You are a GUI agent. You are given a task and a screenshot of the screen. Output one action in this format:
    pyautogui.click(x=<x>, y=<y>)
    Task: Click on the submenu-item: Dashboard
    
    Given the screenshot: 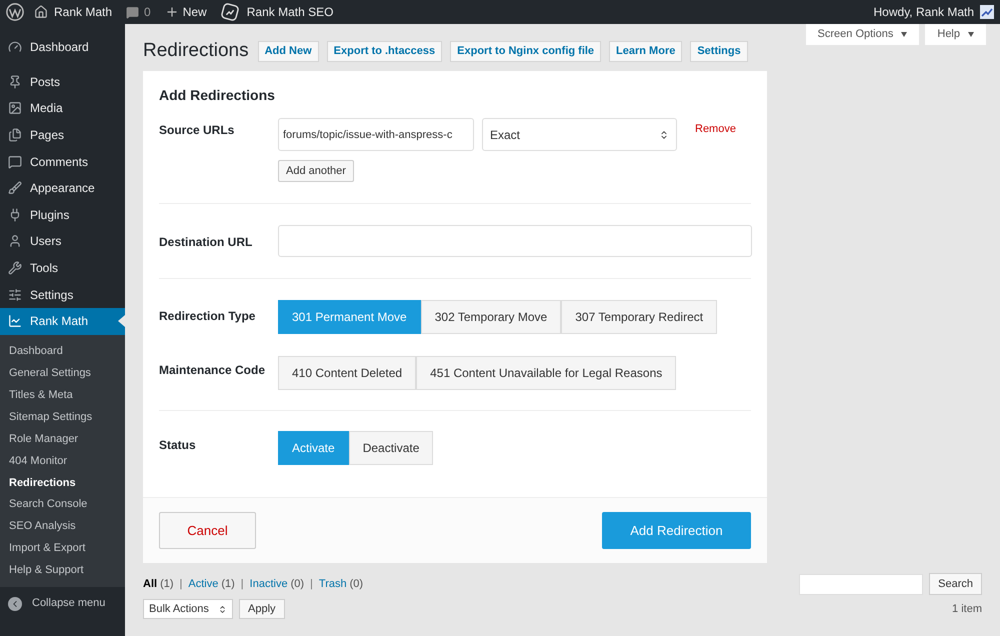 What is the action you would take?
    pyautogui.click(x=62, y=351)
    